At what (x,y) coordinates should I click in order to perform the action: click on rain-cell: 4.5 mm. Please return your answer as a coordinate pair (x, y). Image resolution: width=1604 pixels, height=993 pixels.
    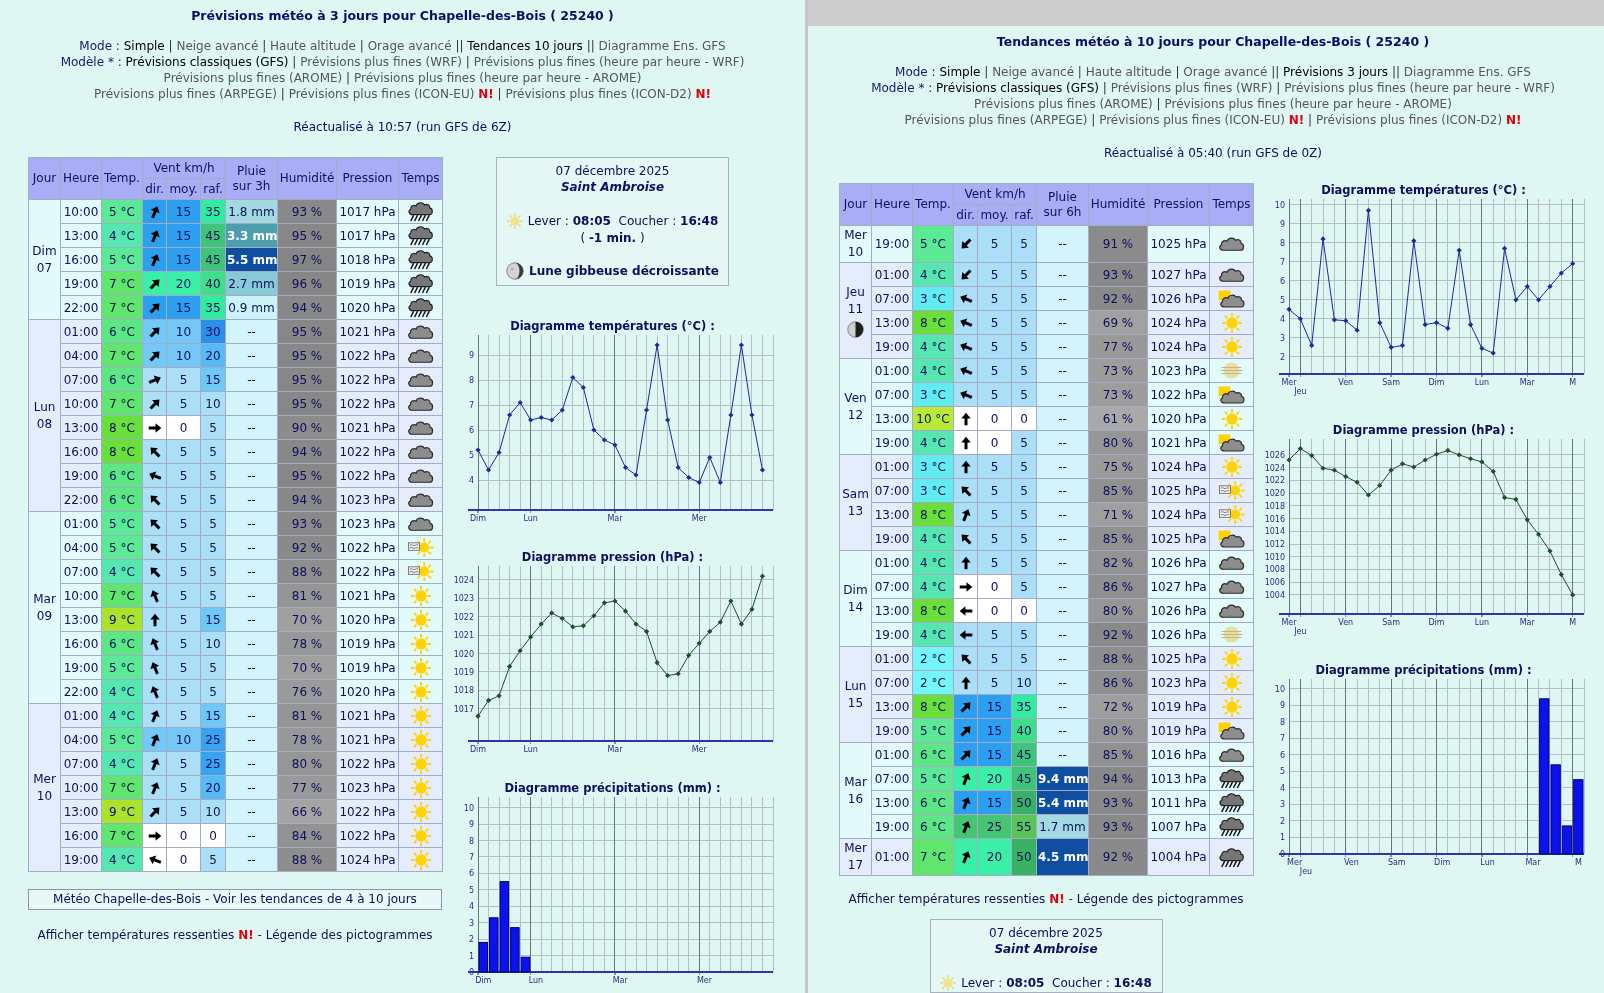
    Looking at the image, I should click on (1062, 857).